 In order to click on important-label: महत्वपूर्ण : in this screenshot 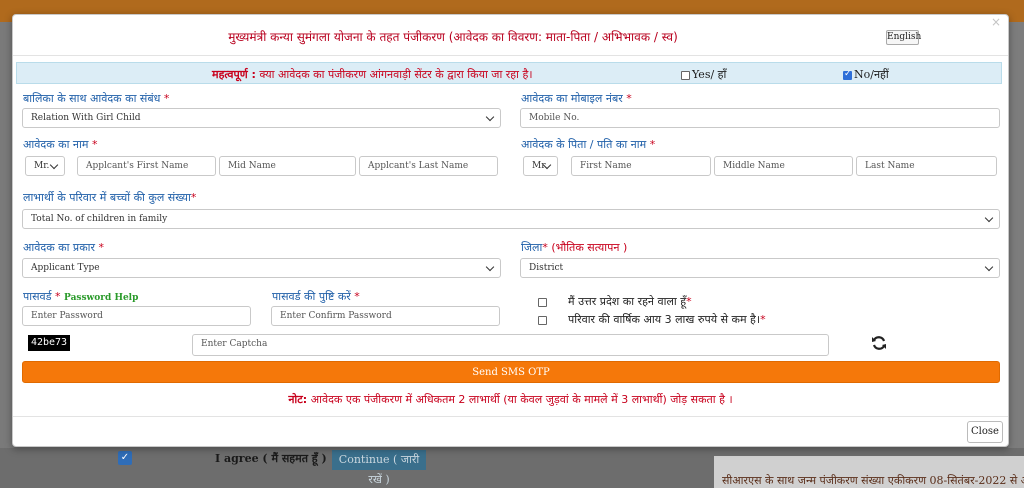, I will do `click(234, 74)`.